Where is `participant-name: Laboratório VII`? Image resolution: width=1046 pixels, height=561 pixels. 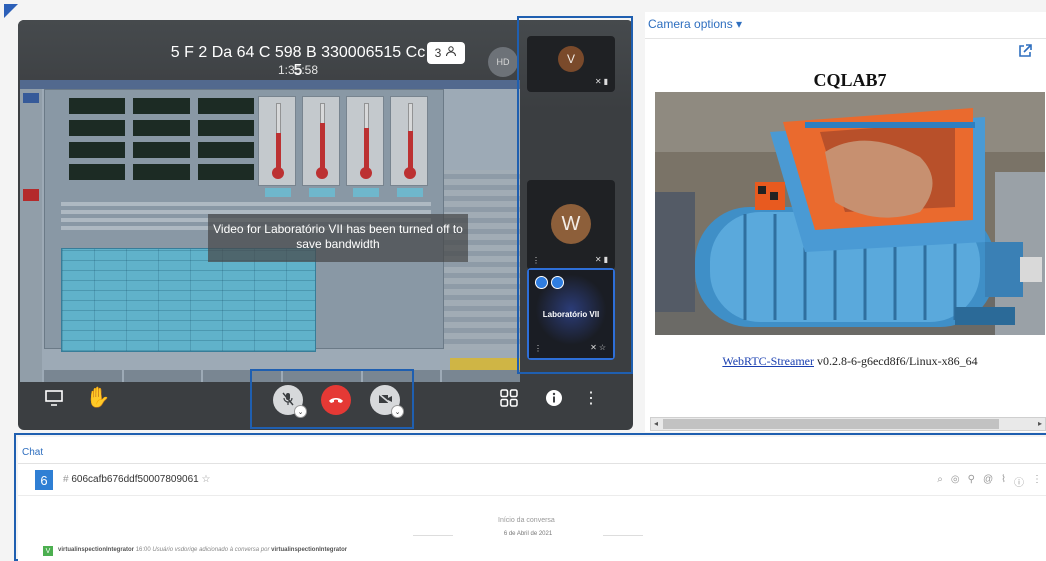 participant-name: Laboratório VII is located at coordinates (571, 314).